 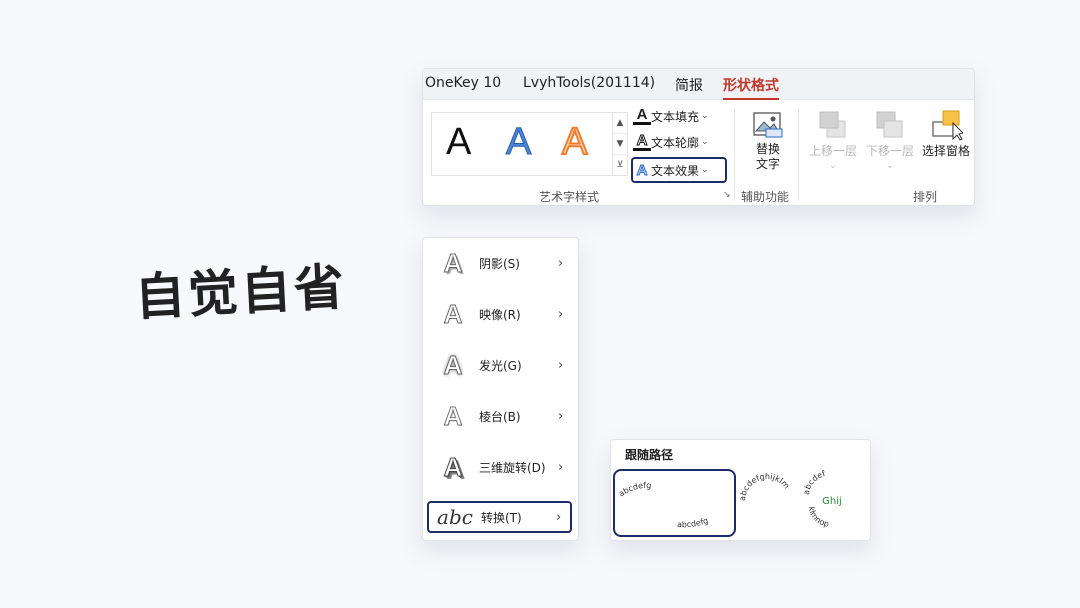 I want to click on alt-text-button: 替换 文字, so click(x=768, y=141).